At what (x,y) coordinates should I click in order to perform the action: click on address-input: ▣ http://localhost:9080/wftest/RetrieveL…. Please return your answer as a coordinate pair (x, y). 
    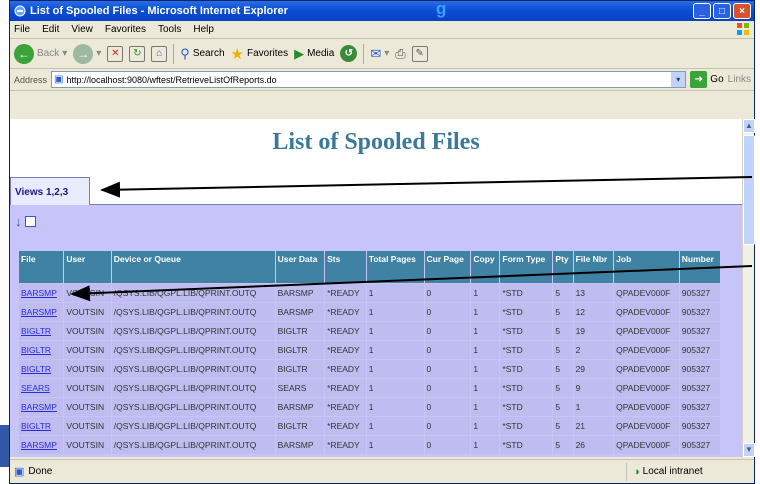
    Looking at the image, I should click on (369, 79).